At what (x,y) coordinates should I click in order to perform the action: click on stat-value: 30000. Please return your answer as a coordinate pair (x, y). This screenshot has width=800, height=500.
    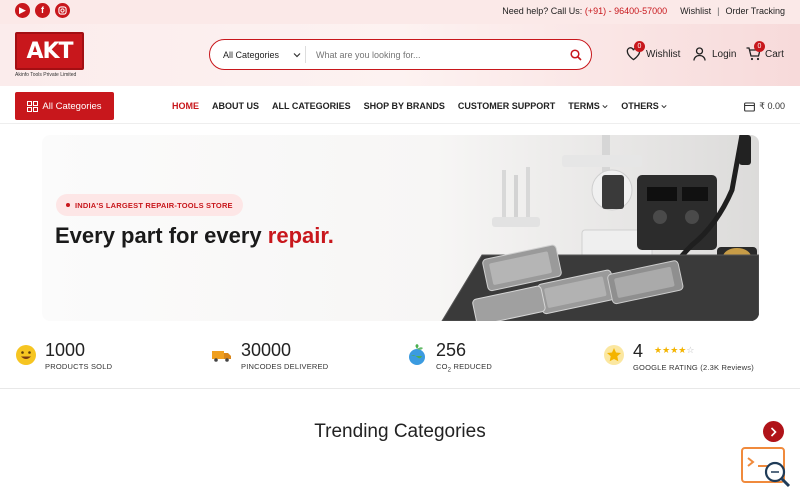
    Looking at the image, I should click on (266, 350).